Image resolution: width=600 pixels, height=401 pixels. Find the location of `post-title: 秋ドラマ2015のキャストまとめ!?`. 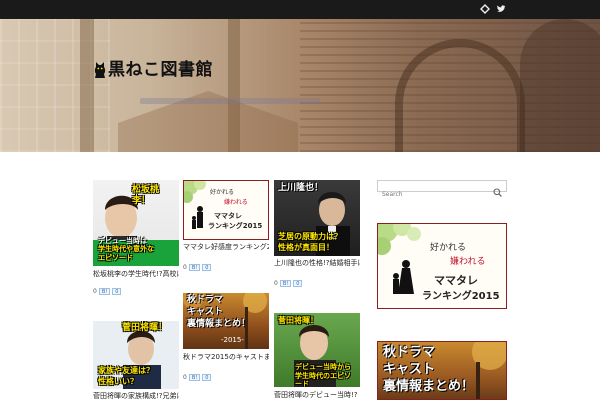

post-title: 秋ドラマ2015のキャストまとめ!? is located at coordinates (226, 357).